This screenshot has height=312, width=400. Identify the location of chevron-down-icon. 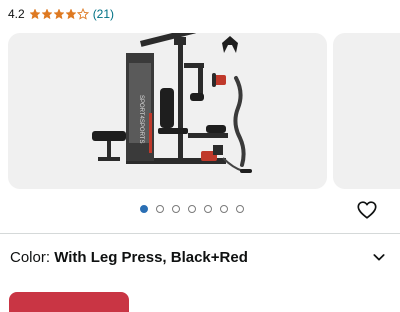
(379, 257).